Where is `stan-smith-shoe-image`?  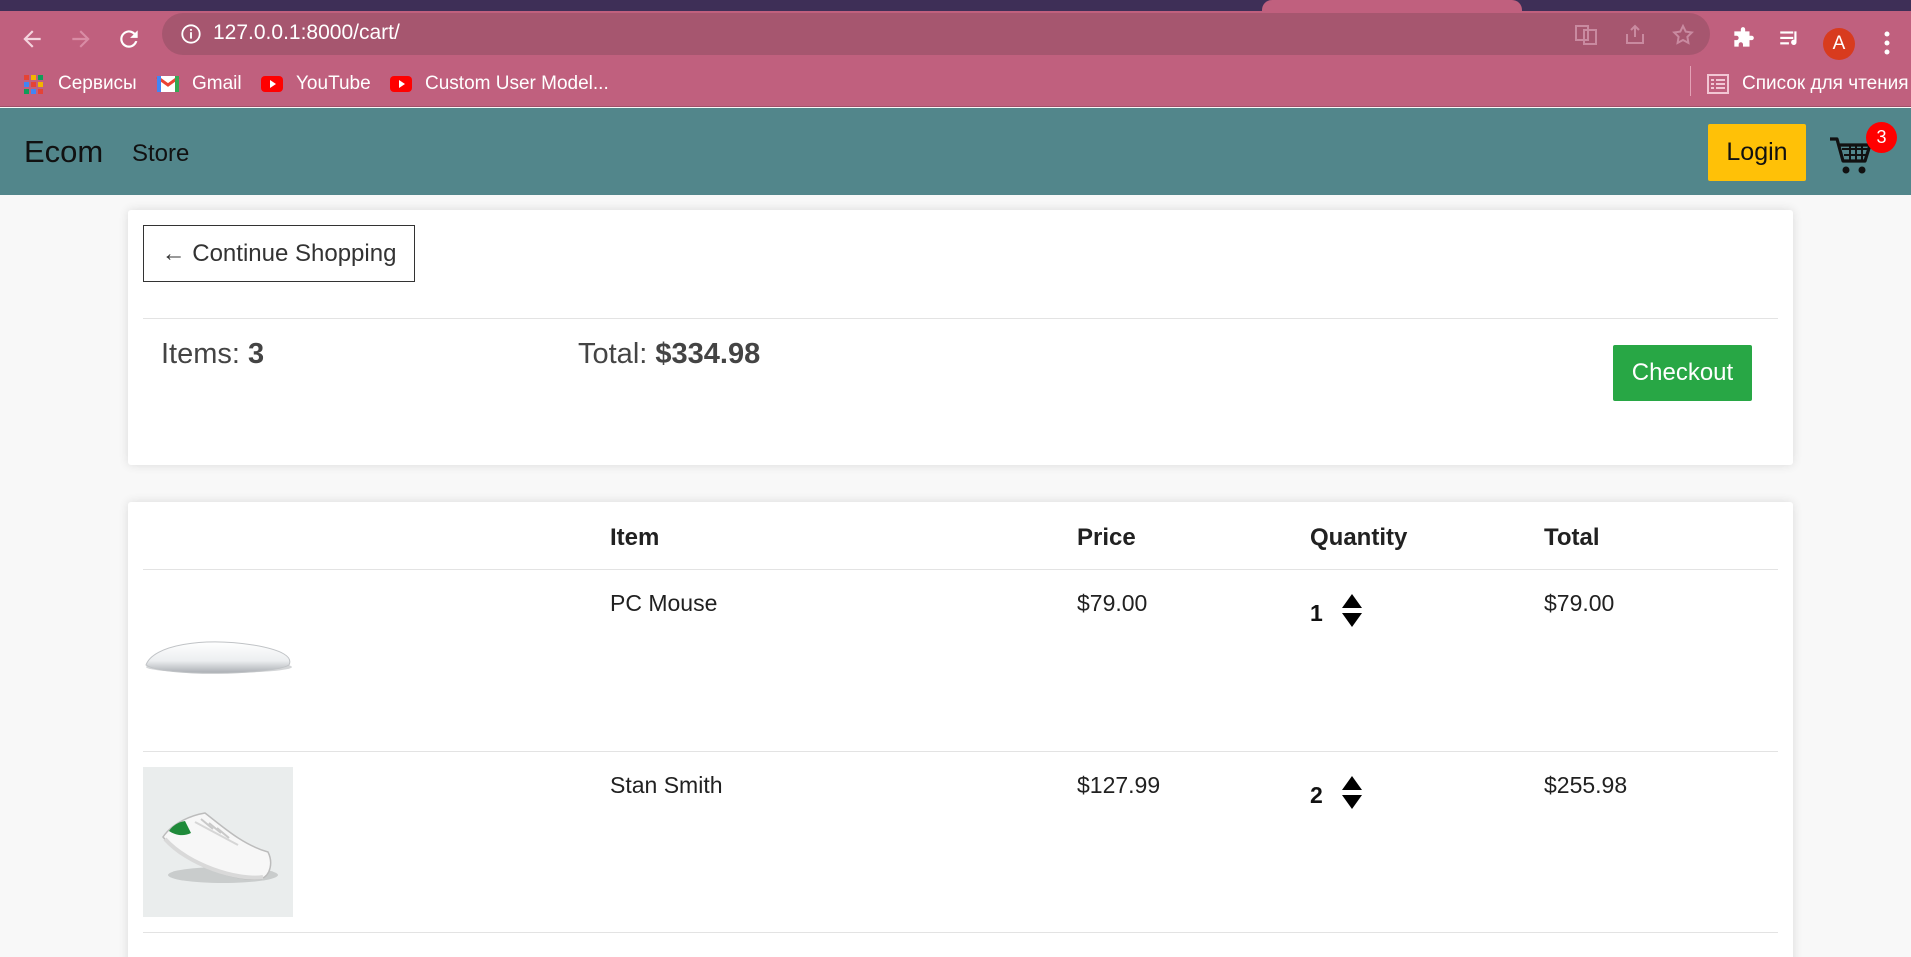
stan-smith-shoe-image is located at coordinates (218, 842).